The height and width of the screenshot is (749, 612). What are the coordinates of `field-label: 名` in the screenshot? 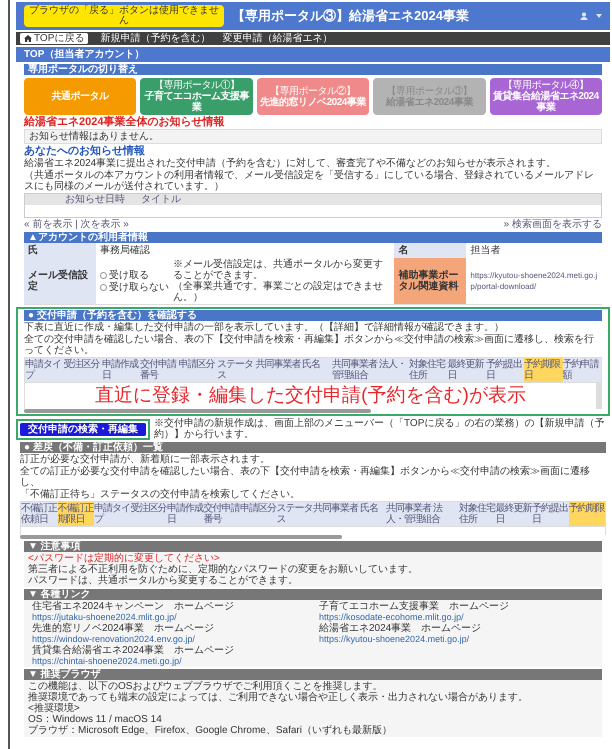 It's located at (430, 250).